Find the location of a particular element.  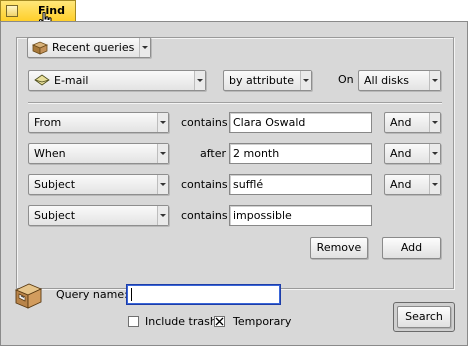

search-mode-menu: by attribute is located at coordinates (267, 80).